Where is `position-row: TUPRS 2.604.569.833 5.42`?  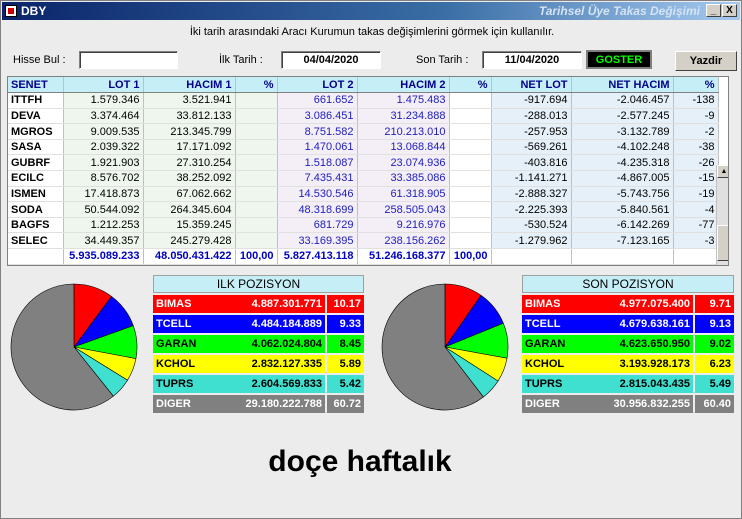
position-row: TUPRS 2.604.569.833 5.42 is located at coordinates (258, 384).